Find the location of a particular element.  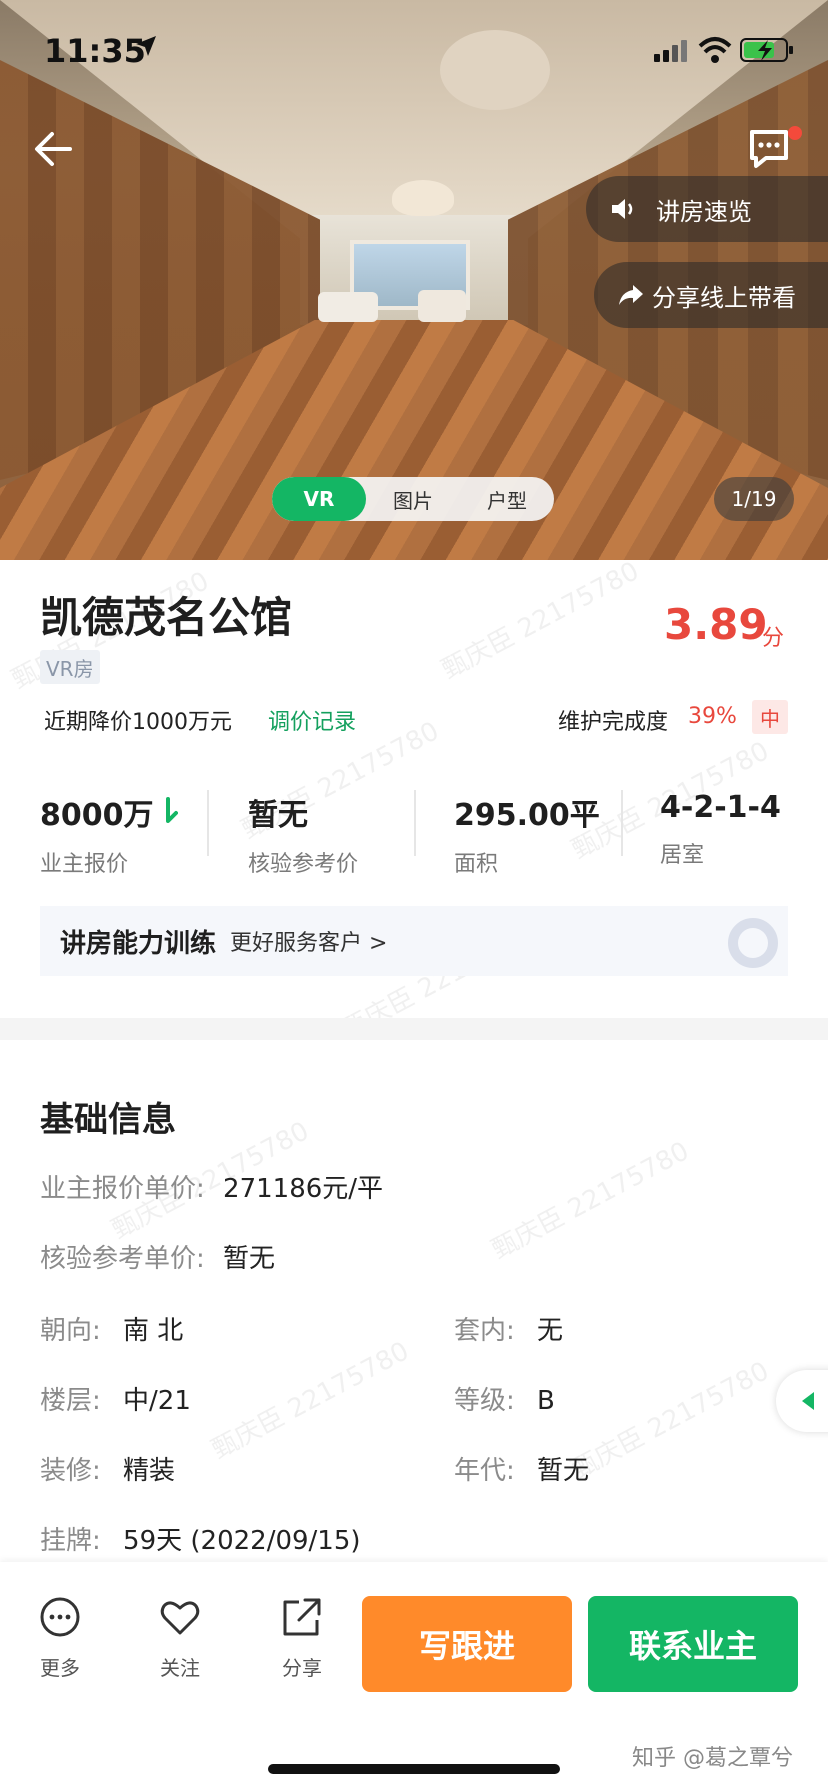

info-value: 中/21 is located at coordinates (157, 1401).